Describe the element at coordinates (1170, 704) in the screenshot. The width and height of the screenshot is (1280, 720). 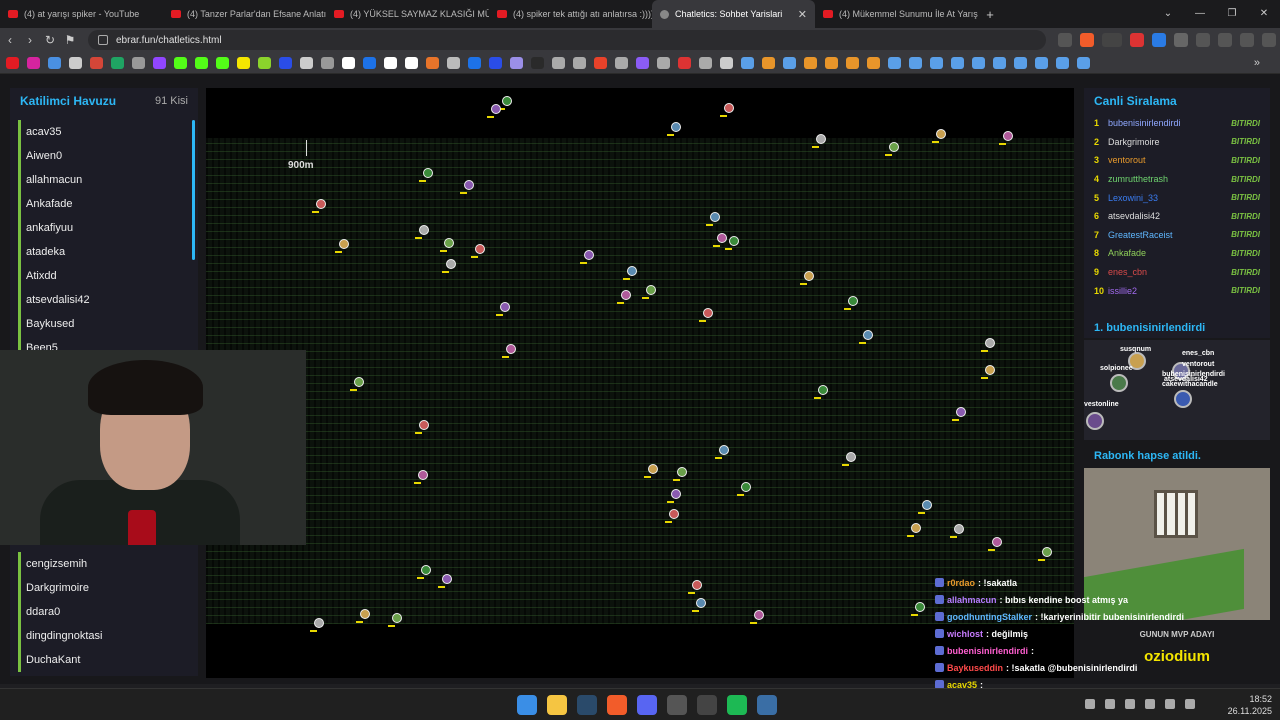
I see `volume-icon` at that location.